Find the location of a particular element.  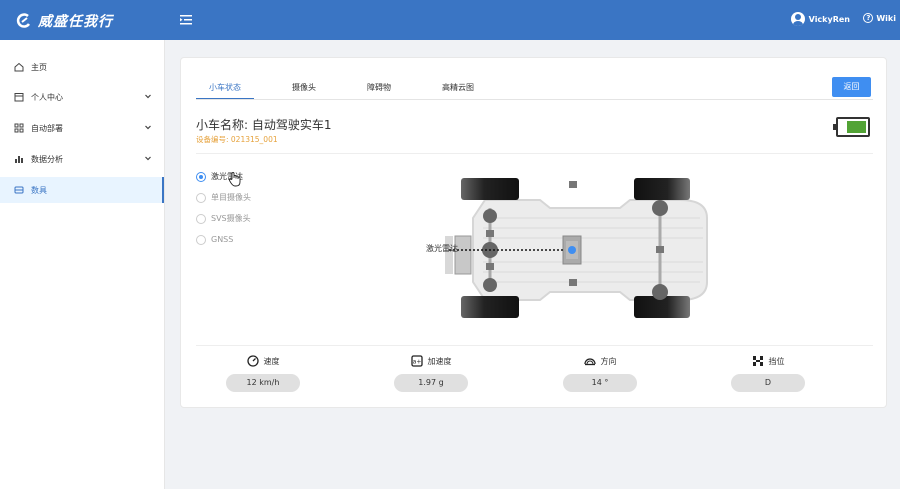

svg-text: a+ is located at coordinates (416, 362).